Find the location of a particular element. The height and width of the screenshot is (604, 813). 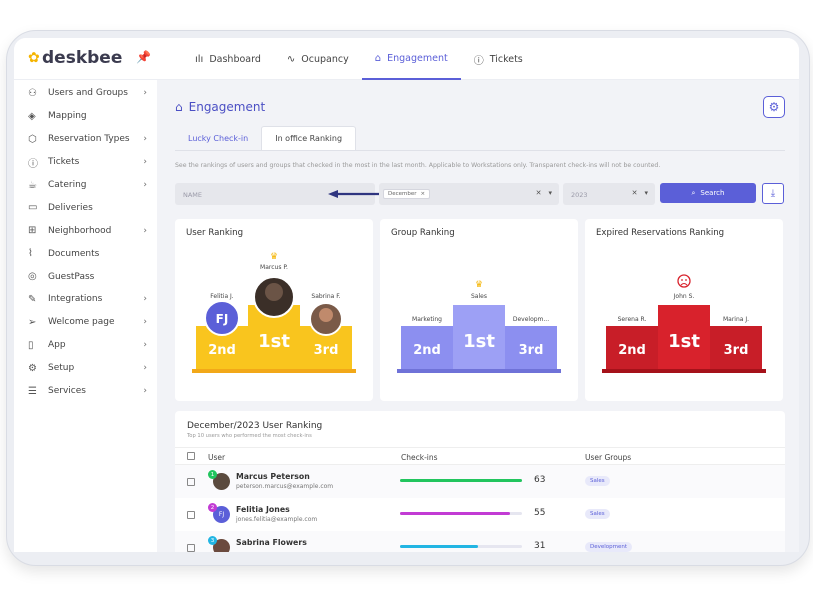

tab-in-office-ranking: In office Ranking is located at coordinates (309, 138).